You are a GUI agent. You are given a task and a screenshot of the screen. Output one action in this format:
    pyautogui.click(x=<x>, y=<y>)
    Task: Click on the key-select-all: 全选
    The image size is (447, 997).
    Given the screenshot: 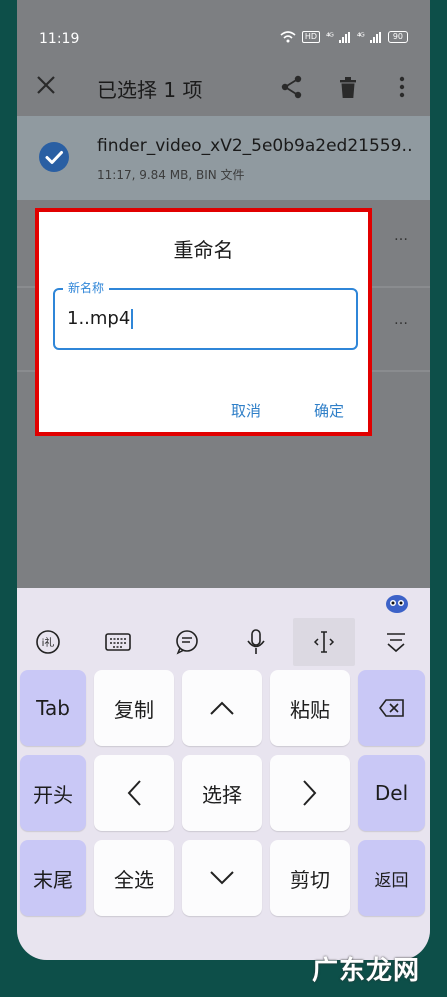 What is the action you would take?
    pyautogui.click(x=134, y=878)
    